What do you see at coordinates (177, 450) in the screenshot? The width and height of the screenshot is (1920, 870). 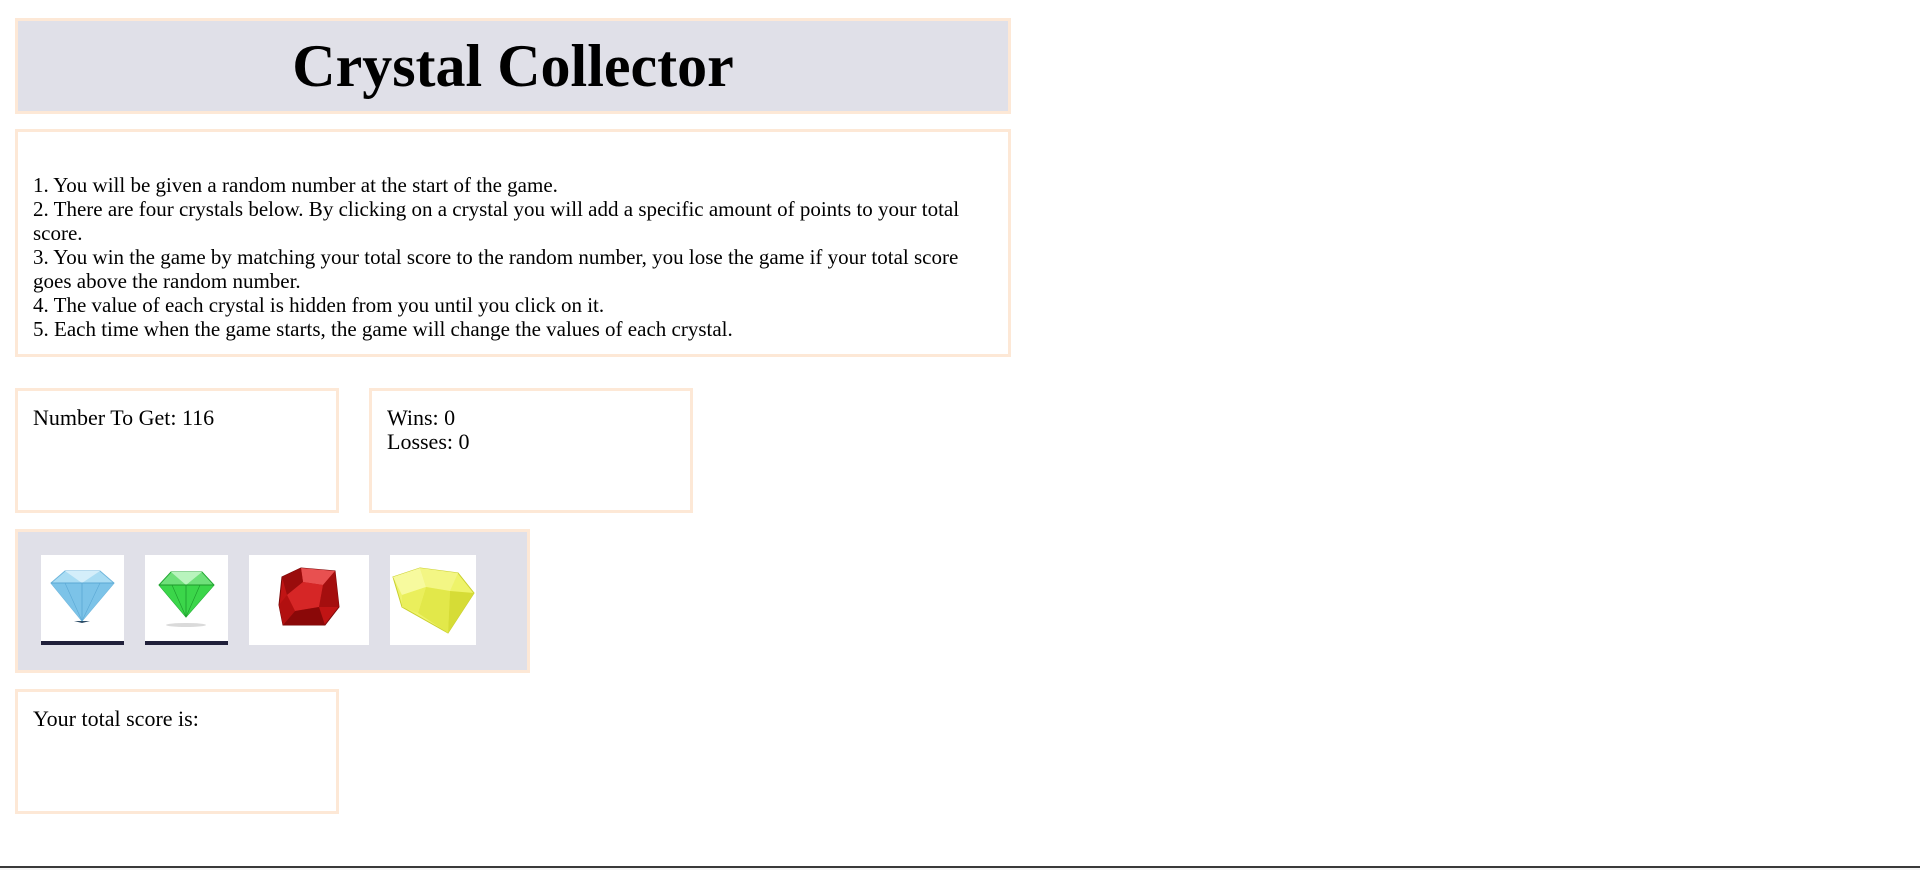 I see `target-number-panel: Number To Get: 116` at bounding box center [177, 450].